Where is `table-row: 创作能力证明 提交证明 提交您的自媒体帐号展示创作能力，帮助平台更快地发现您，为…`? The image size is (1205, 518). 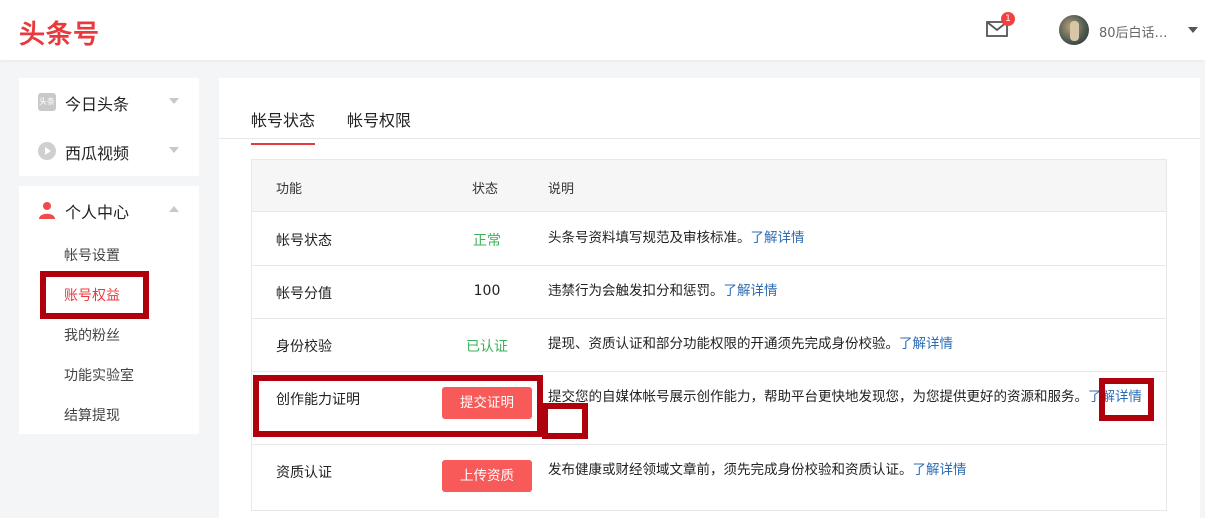 table-row: 创作能力证明 提交证明 提交您的自媒体帐号展示创作能力，帮助平台更快地发现您，为… is located at coordinates (709, 408).